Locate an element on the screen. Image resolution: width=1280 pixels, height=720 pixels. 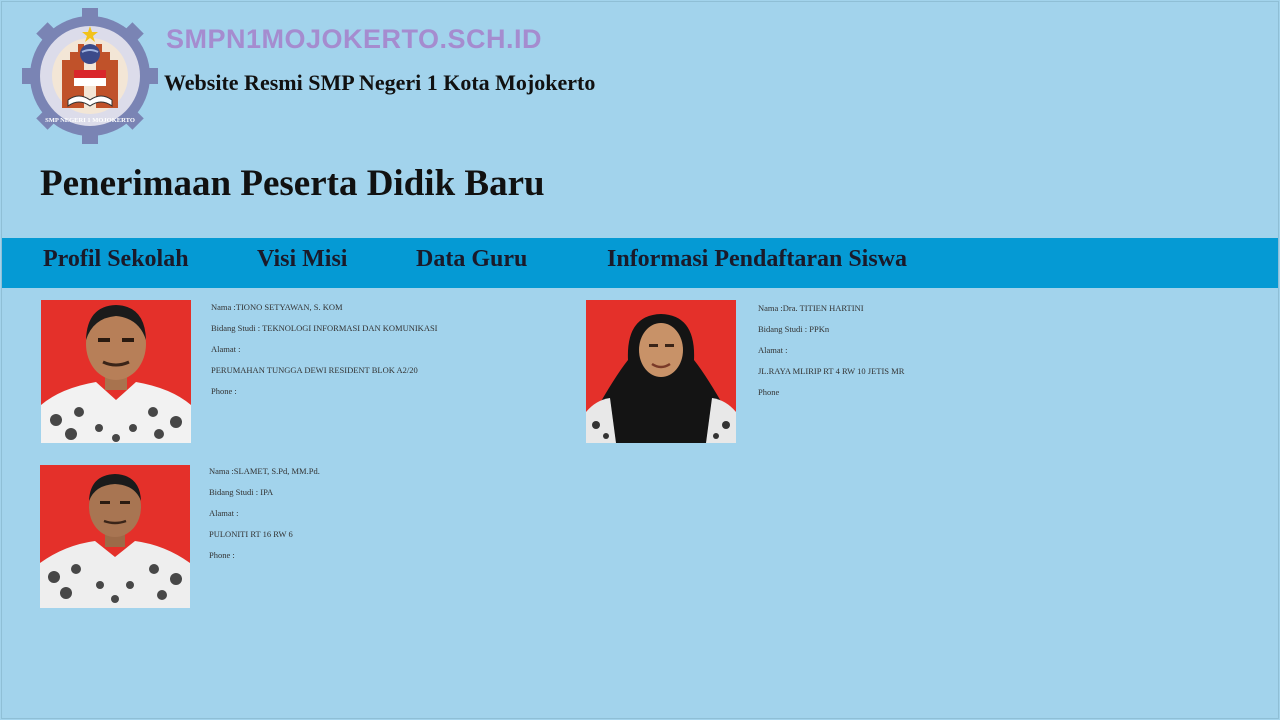
teacher-subject: Bidang Studi : PPKn is located at coordinates (794, 329).